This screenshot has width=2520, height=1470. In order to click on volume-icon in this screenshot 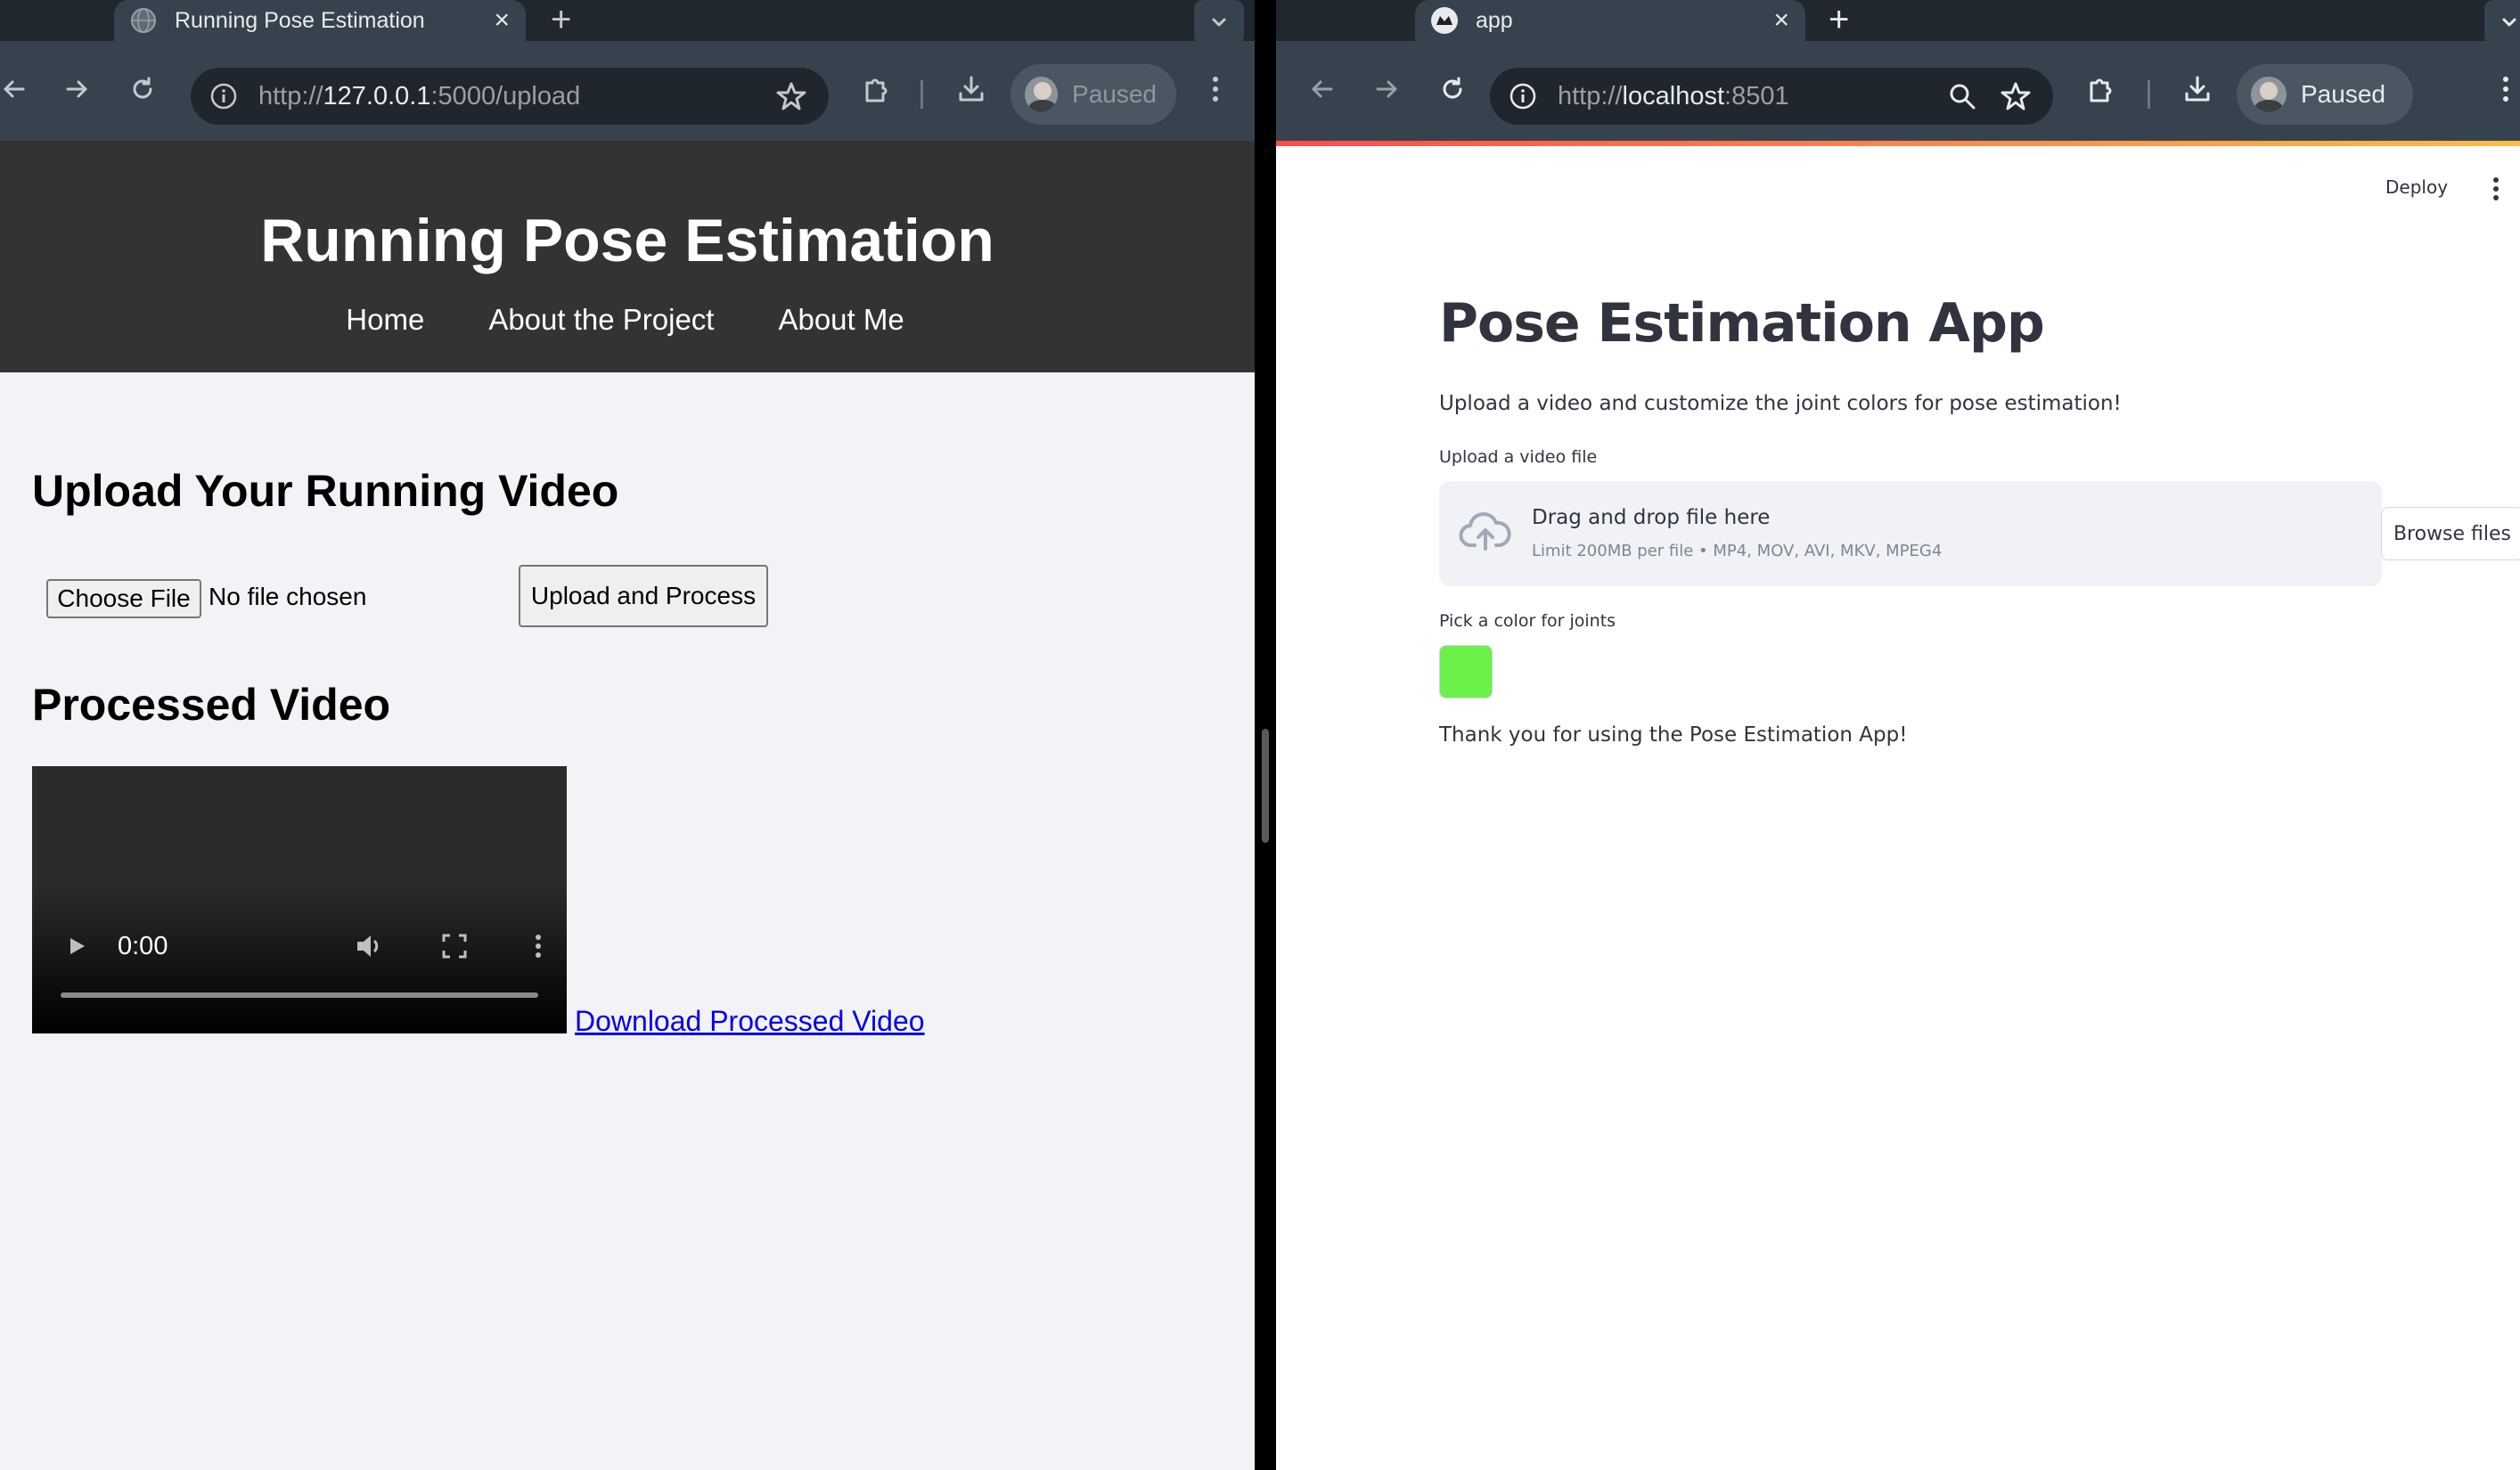, I will do `click(369, 946)`.